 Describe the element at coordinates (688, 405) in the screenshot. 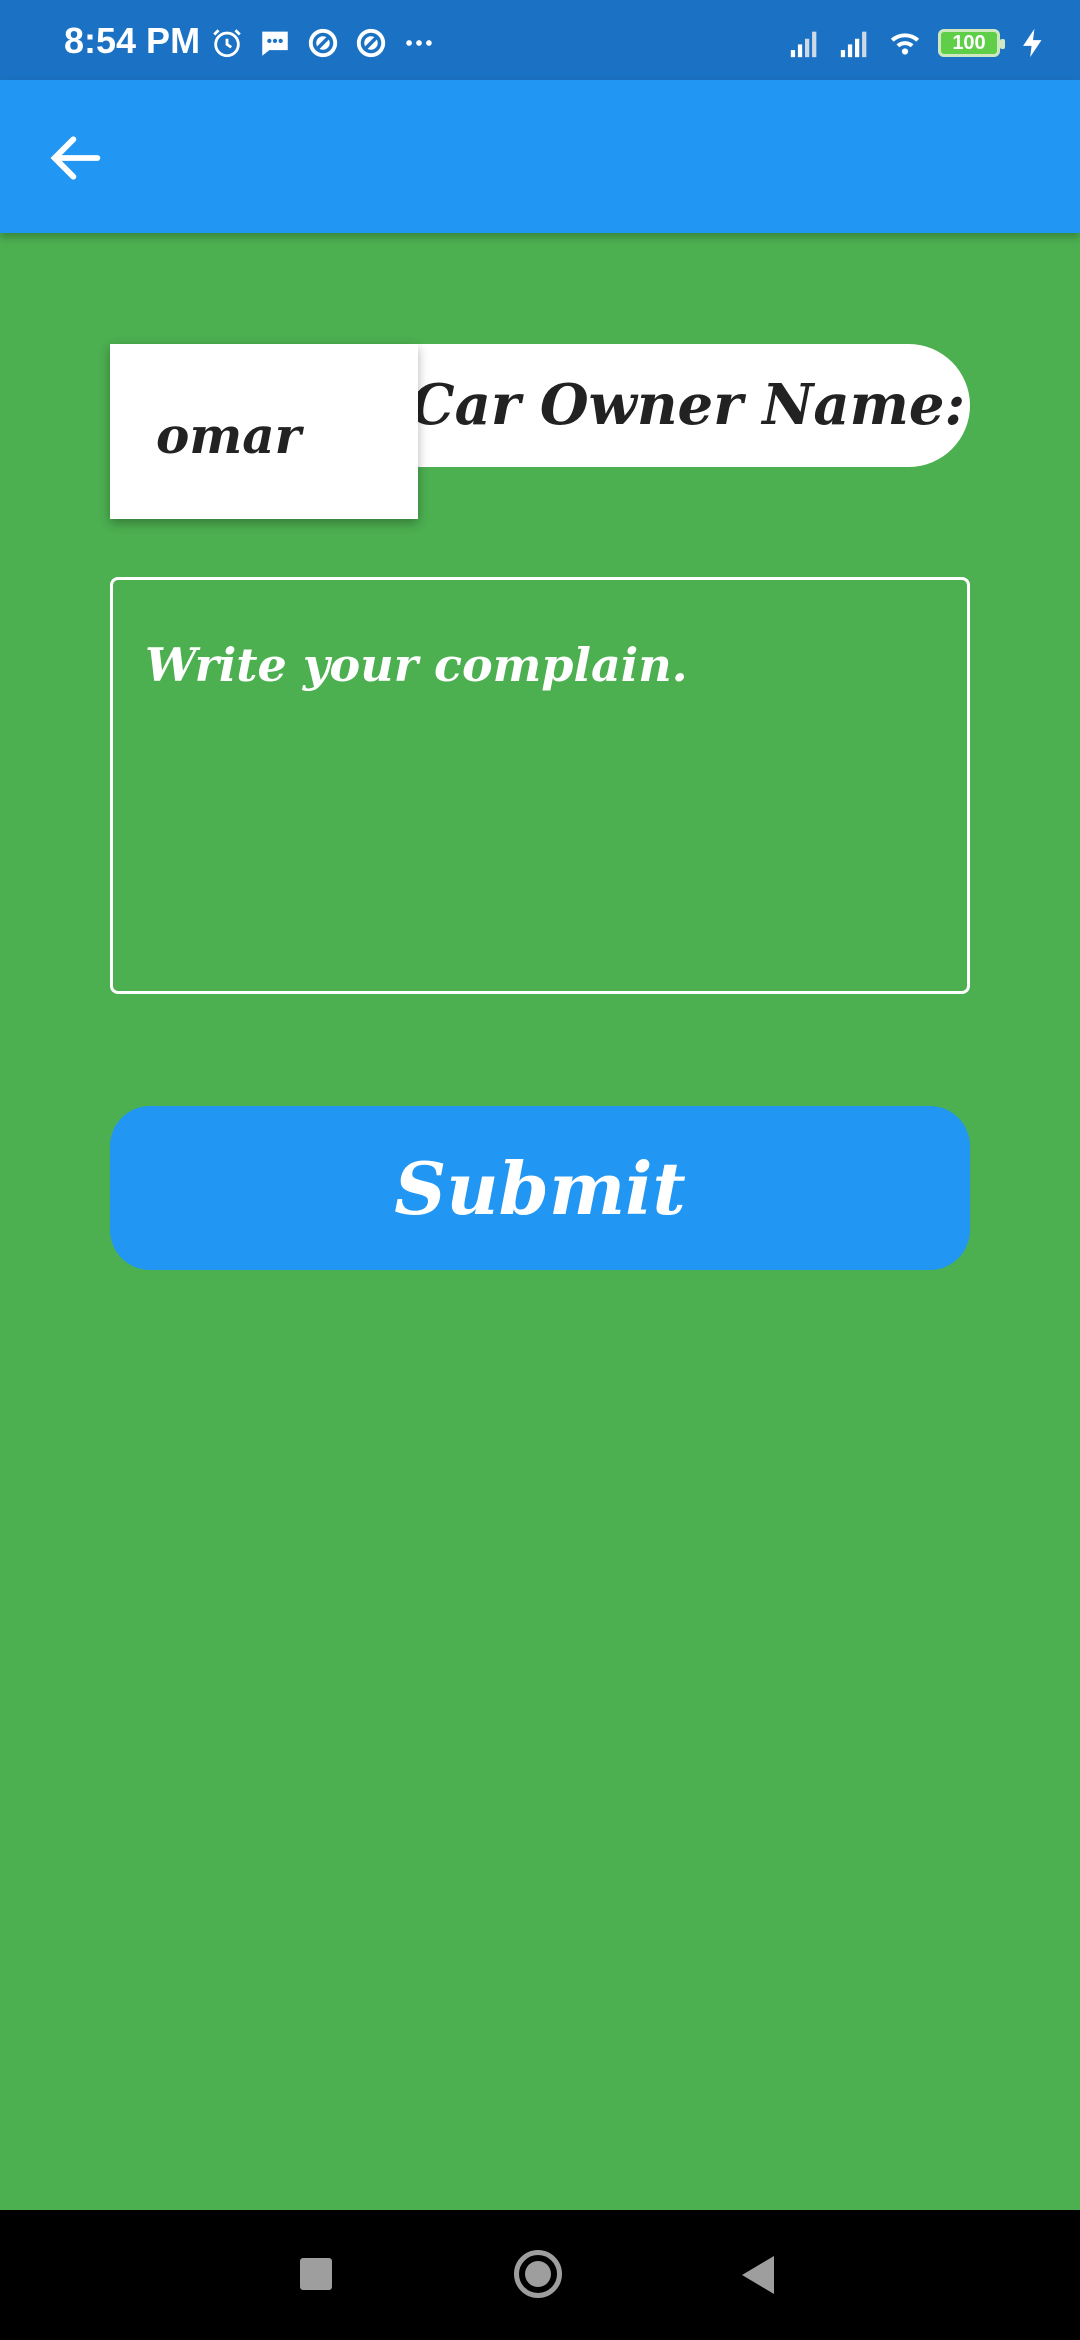

I see `owner-name-label: Car Owner Name:` at that location.